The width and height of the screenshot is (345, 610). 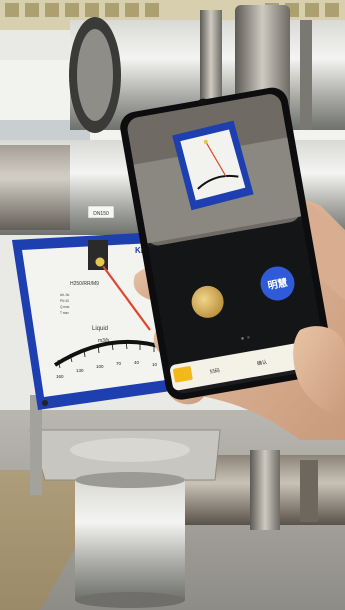 I want to click on scale-tick-label: 160, so click(x=60, y=376).